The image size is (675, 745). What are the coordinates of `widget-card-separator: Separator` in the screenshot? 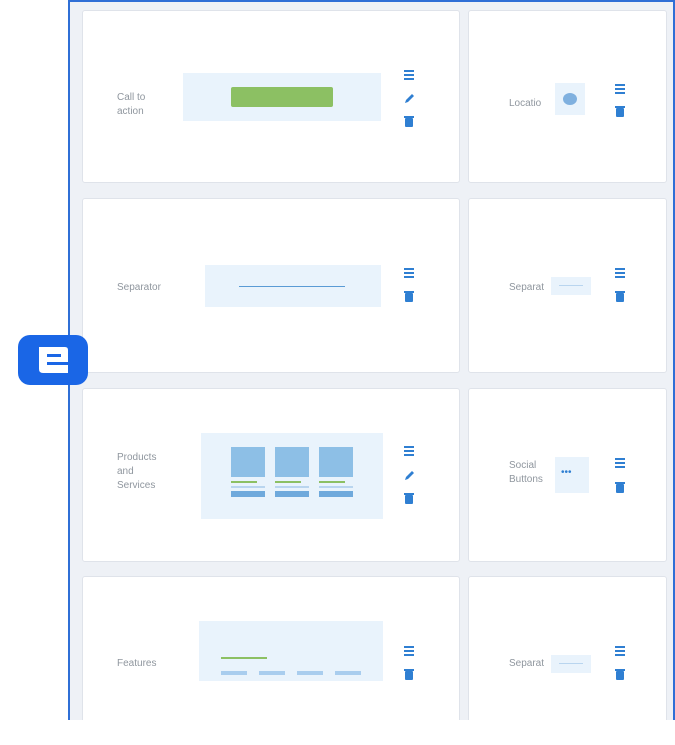 It's located at (271, 285).